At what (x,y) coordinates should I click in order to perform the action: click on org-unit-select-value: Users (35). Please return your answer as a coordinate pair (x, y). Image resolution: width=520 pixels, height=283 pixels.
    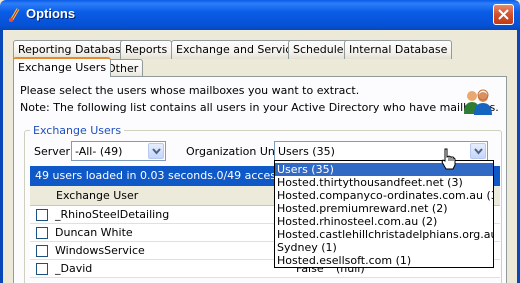
    Looking at the image, I should click on (306, 151).